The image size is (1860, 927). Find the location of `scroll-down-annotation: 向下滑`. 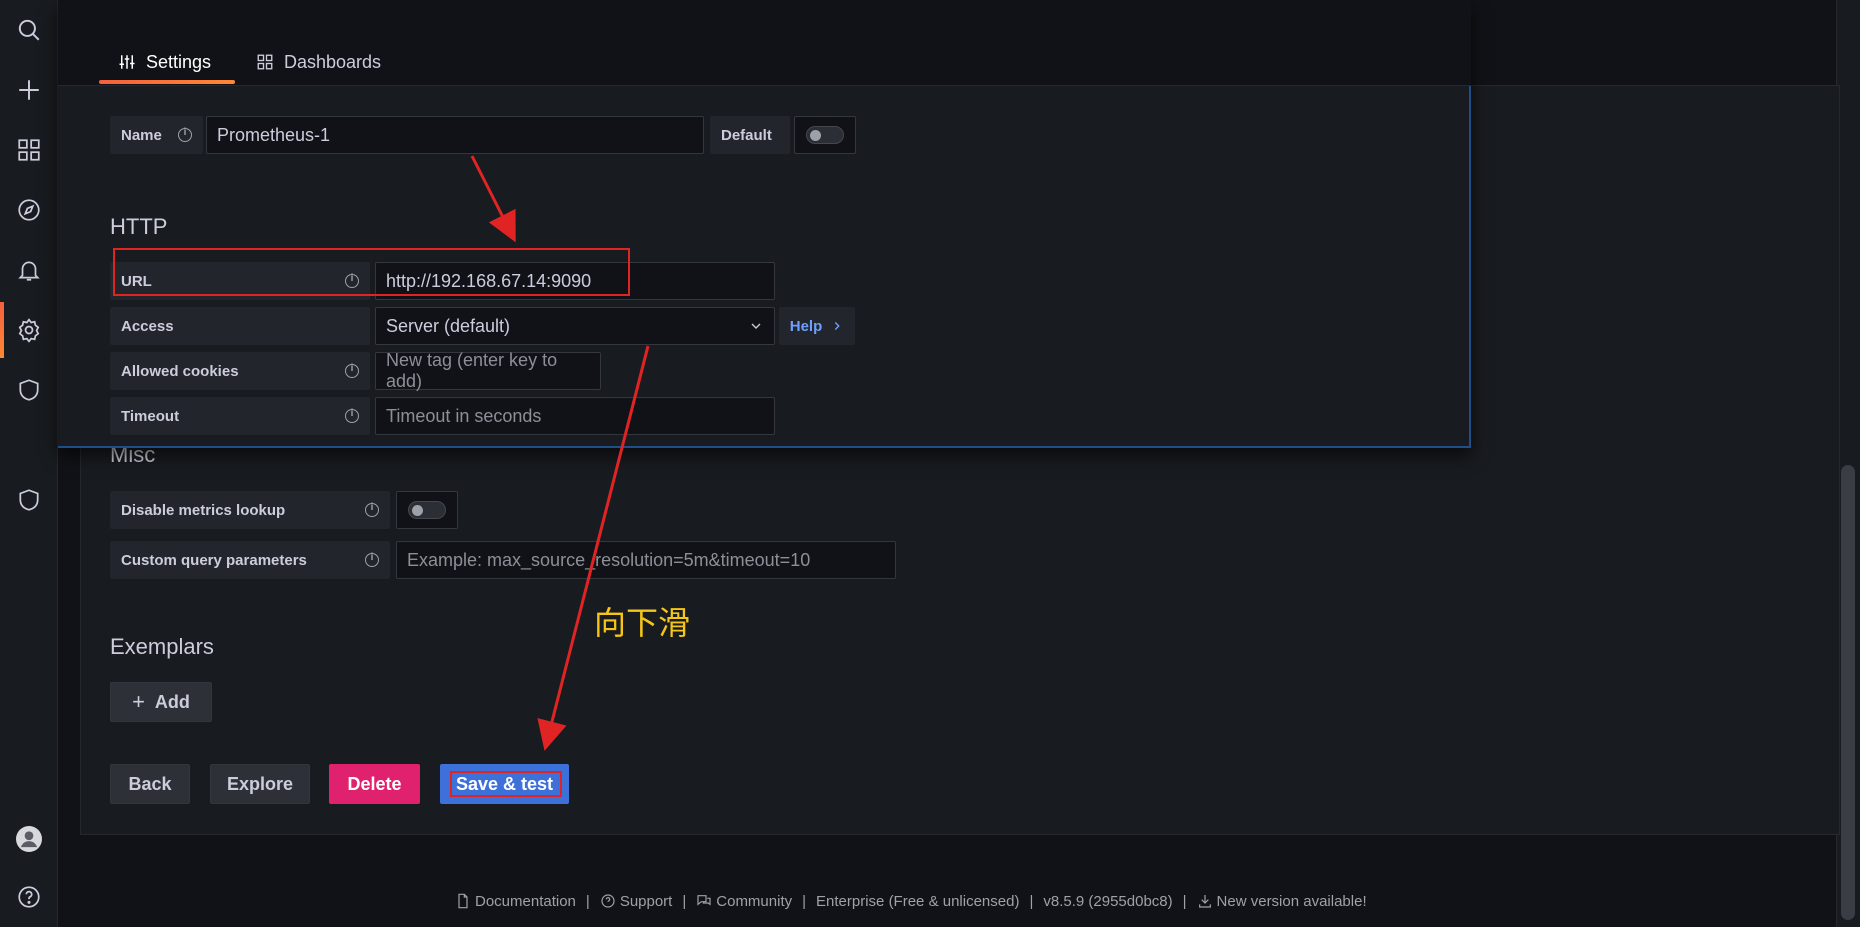

scroll-down-annotation: 向下滑 is located at coordinates (642, 623).